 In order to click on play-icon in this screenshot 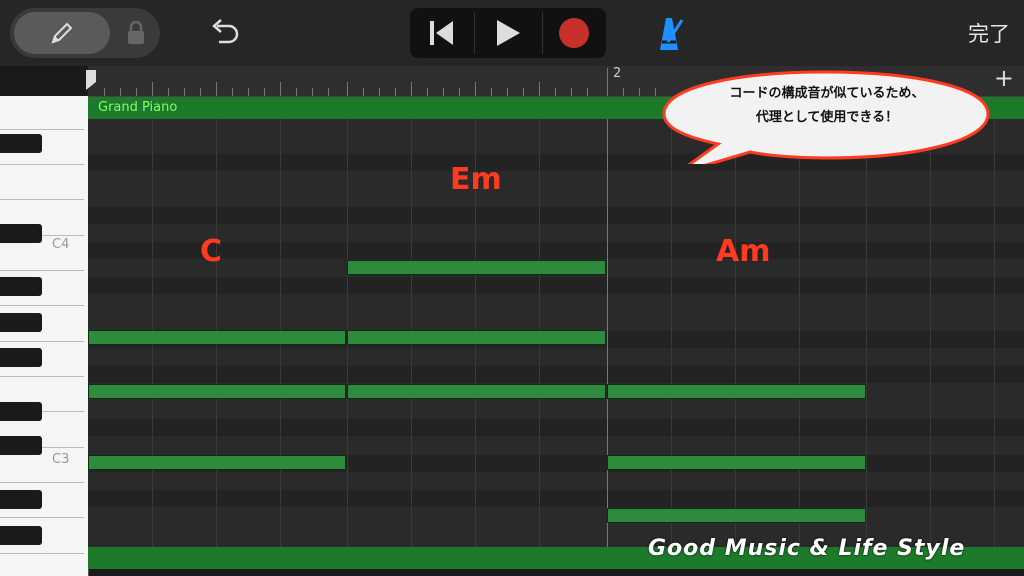, I will do `click(508, 33)`.